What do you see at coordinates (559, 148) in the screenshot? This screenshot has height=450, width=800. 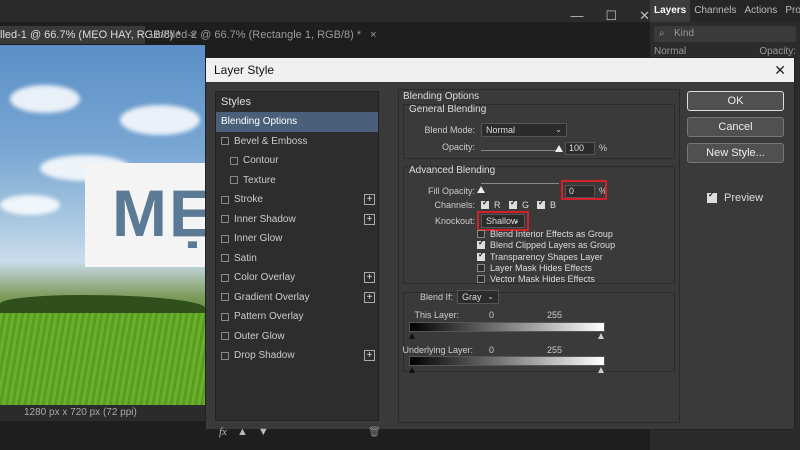 I see `opacity-slider-thumb` at bounding box center [559, 148].